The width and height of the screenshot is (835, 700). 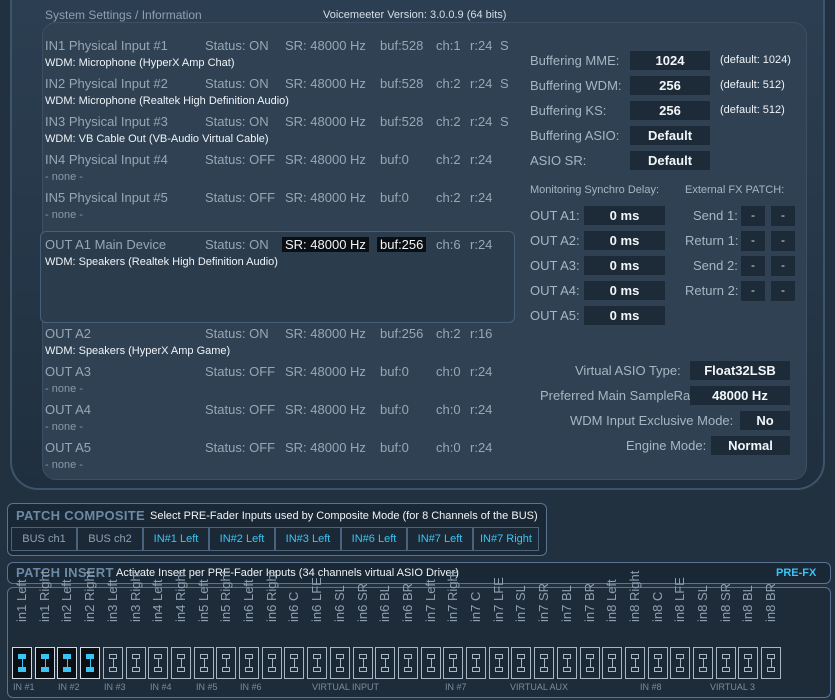 I want to click on buffering-default: (default: 512), so click(x=752, y=110).